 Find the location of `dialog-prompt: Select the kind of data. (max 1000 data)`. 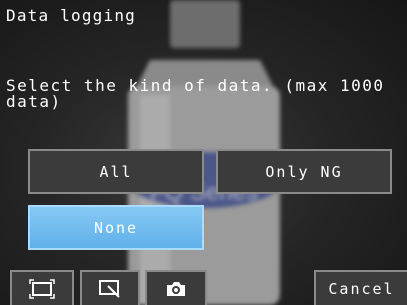

dialog-prompt: Select the kind of data. (max 1000 data) is located at coordinates (195, 93).